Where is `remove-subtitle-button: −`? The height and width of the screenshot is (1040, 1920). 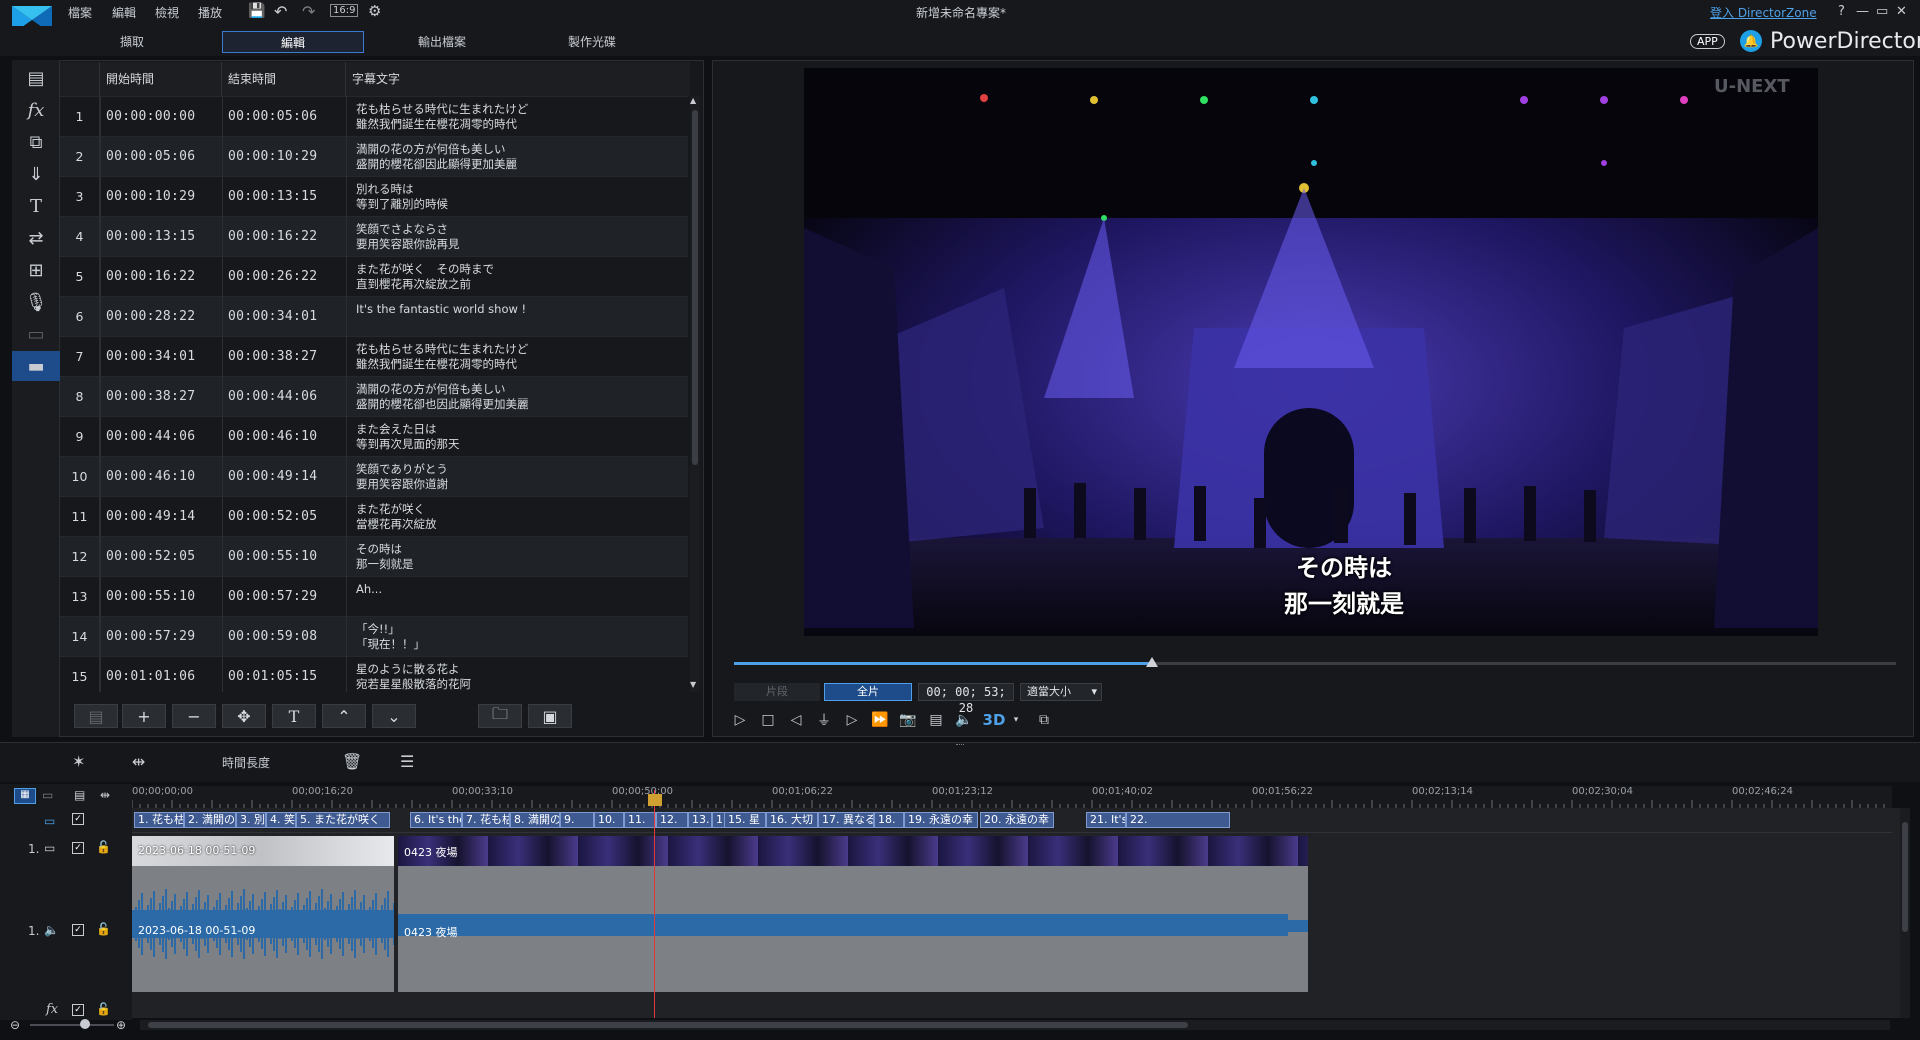
remove-subtitle-button: − is located at coordinates (194, 716).